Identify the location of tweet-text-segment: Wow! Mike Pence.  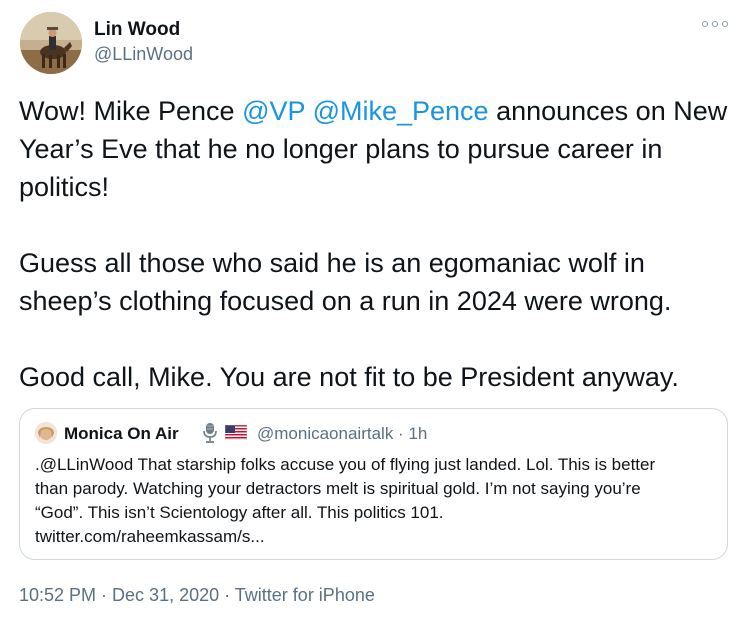
(131, 111).